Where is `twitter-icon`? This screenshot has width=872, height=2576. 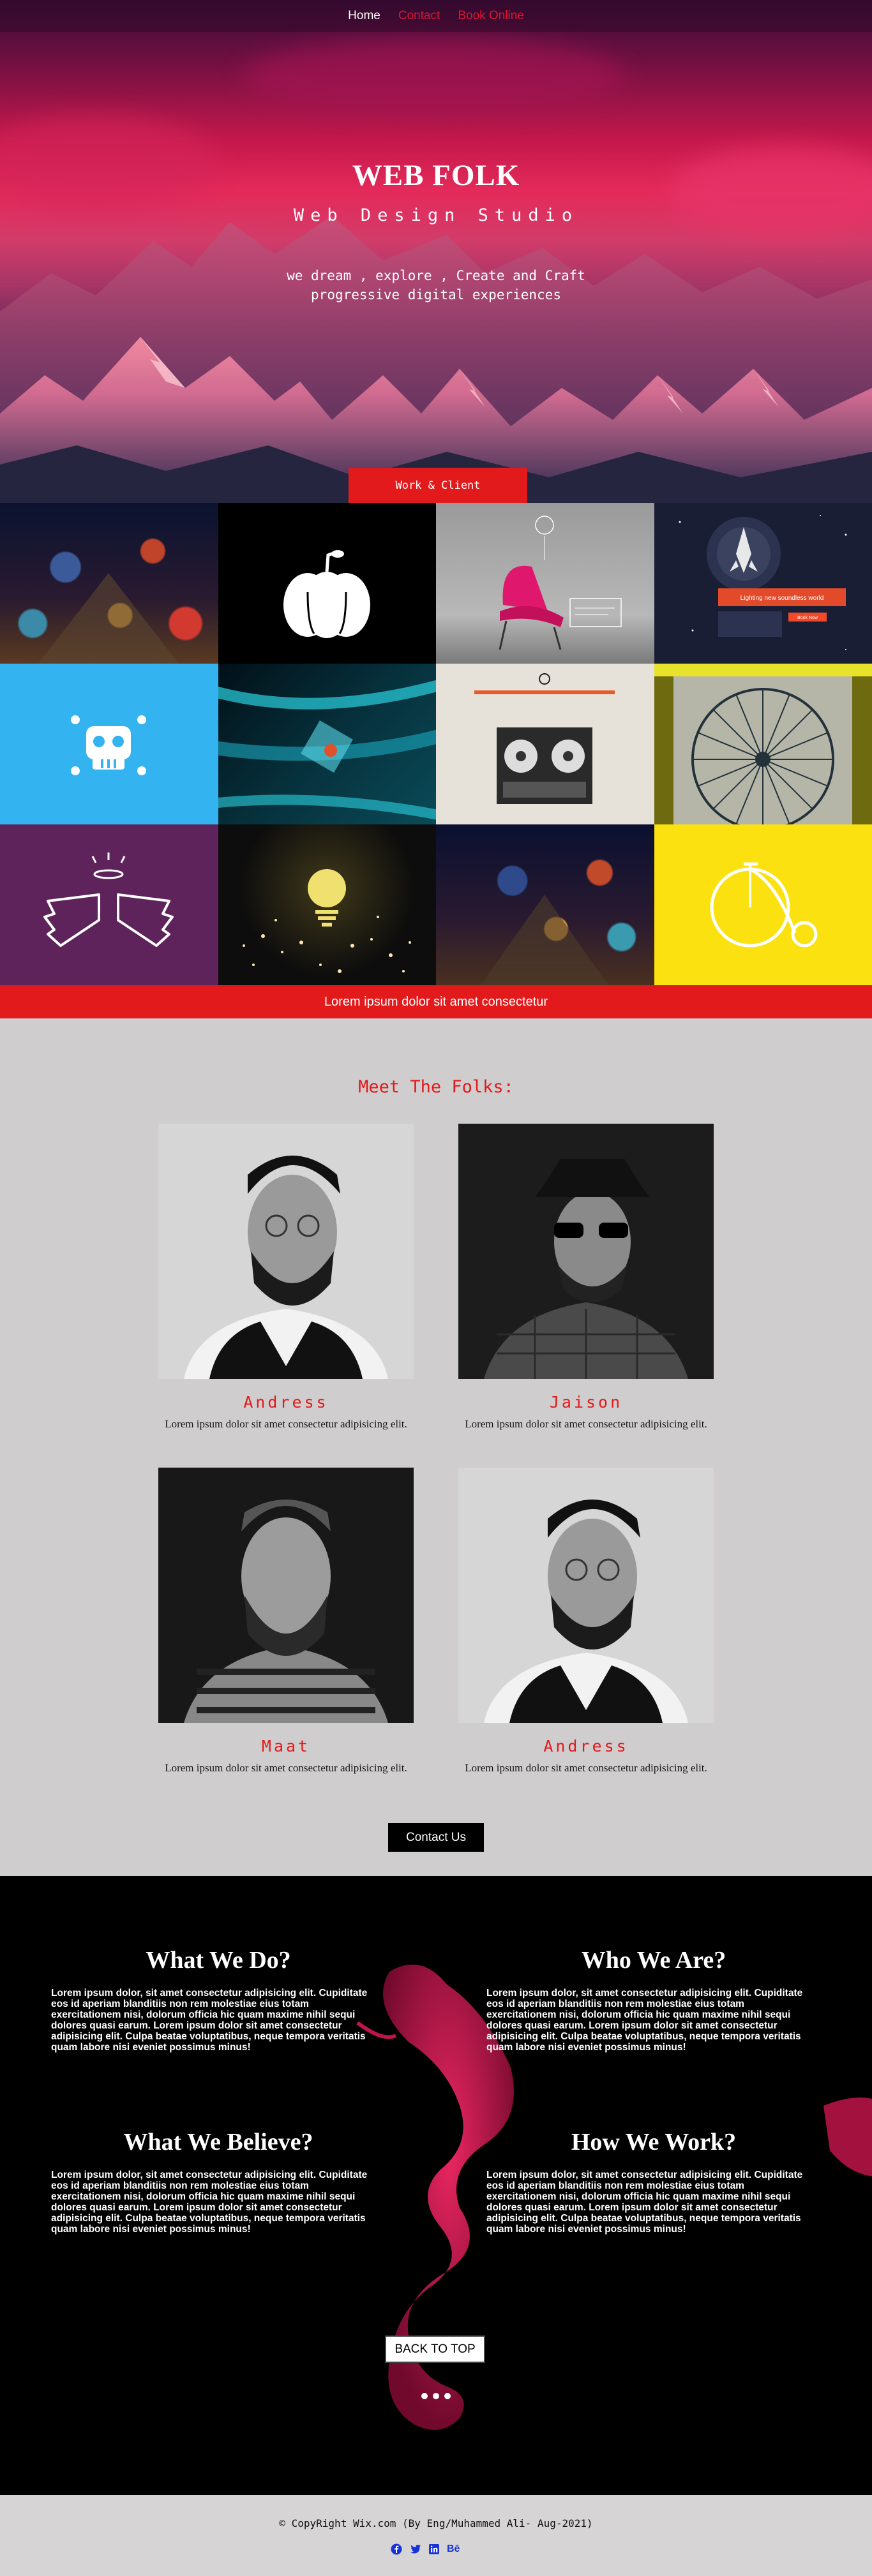 twitter-icon is located at coordinates (415, 2549).